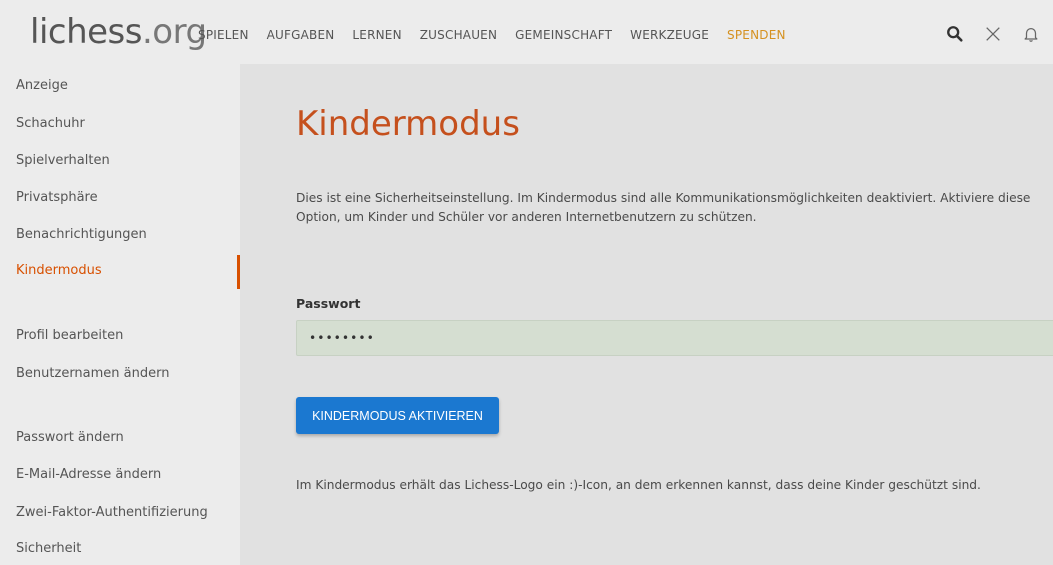 The width and height of the screenshot is (1053, 565). I want to click on logo-tld: .org, so click(174, 32).